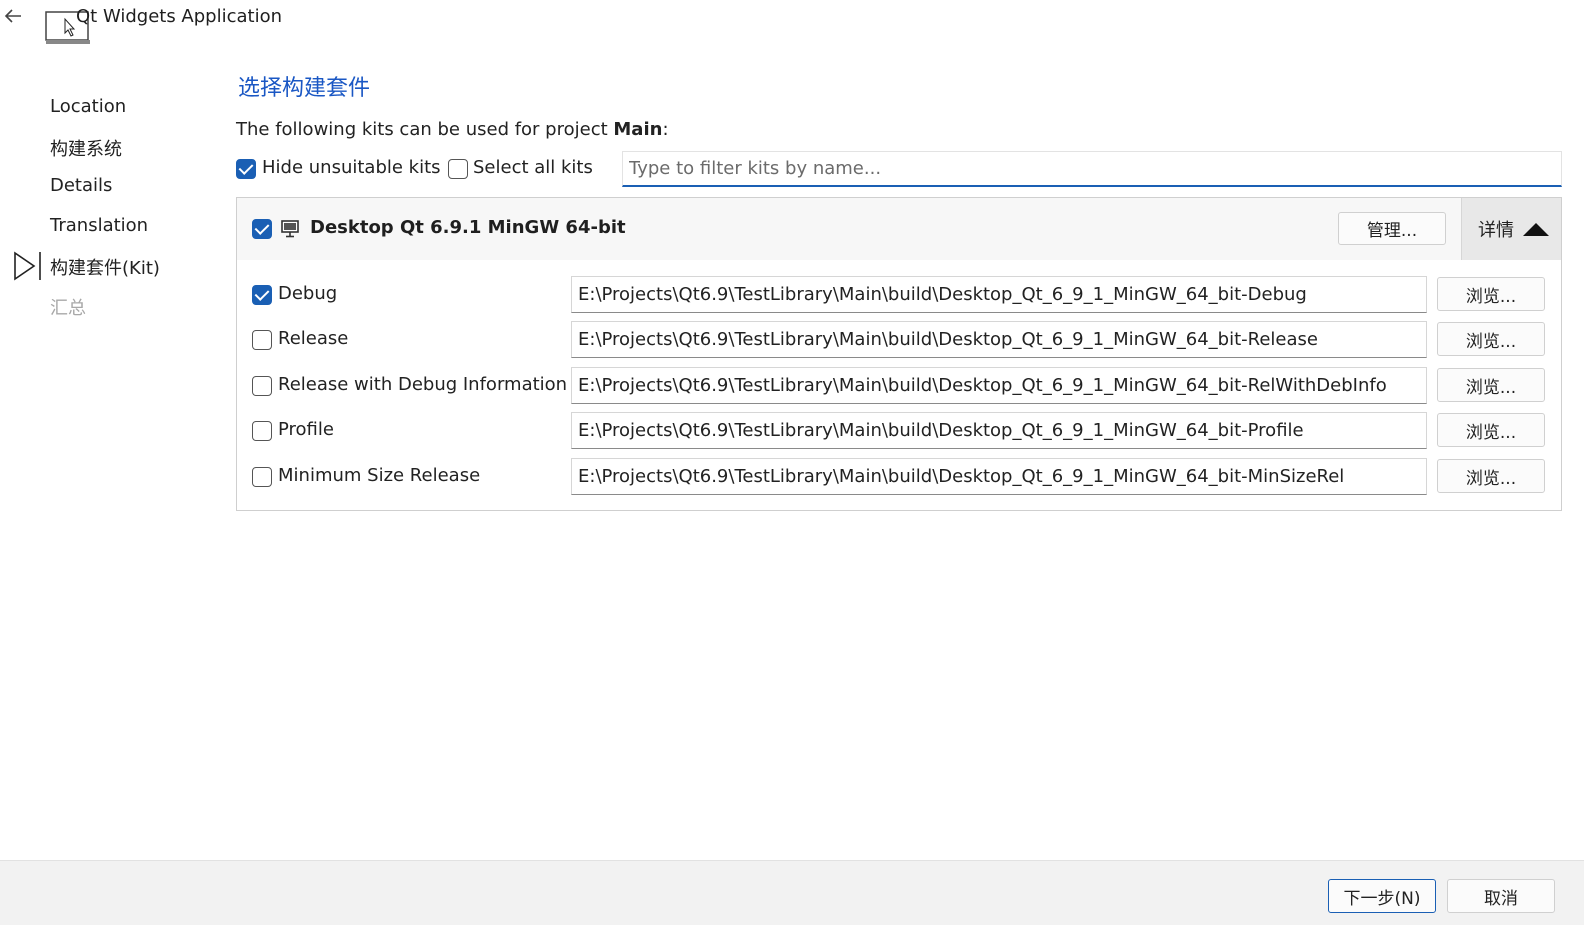 Image resolution: width=1584 pixels, height=925 pixels. Describe the element at coordinates (351, 167) in the screenshot. I see `hide-unsuitable-label: Hide unsuitable kits` at that location.